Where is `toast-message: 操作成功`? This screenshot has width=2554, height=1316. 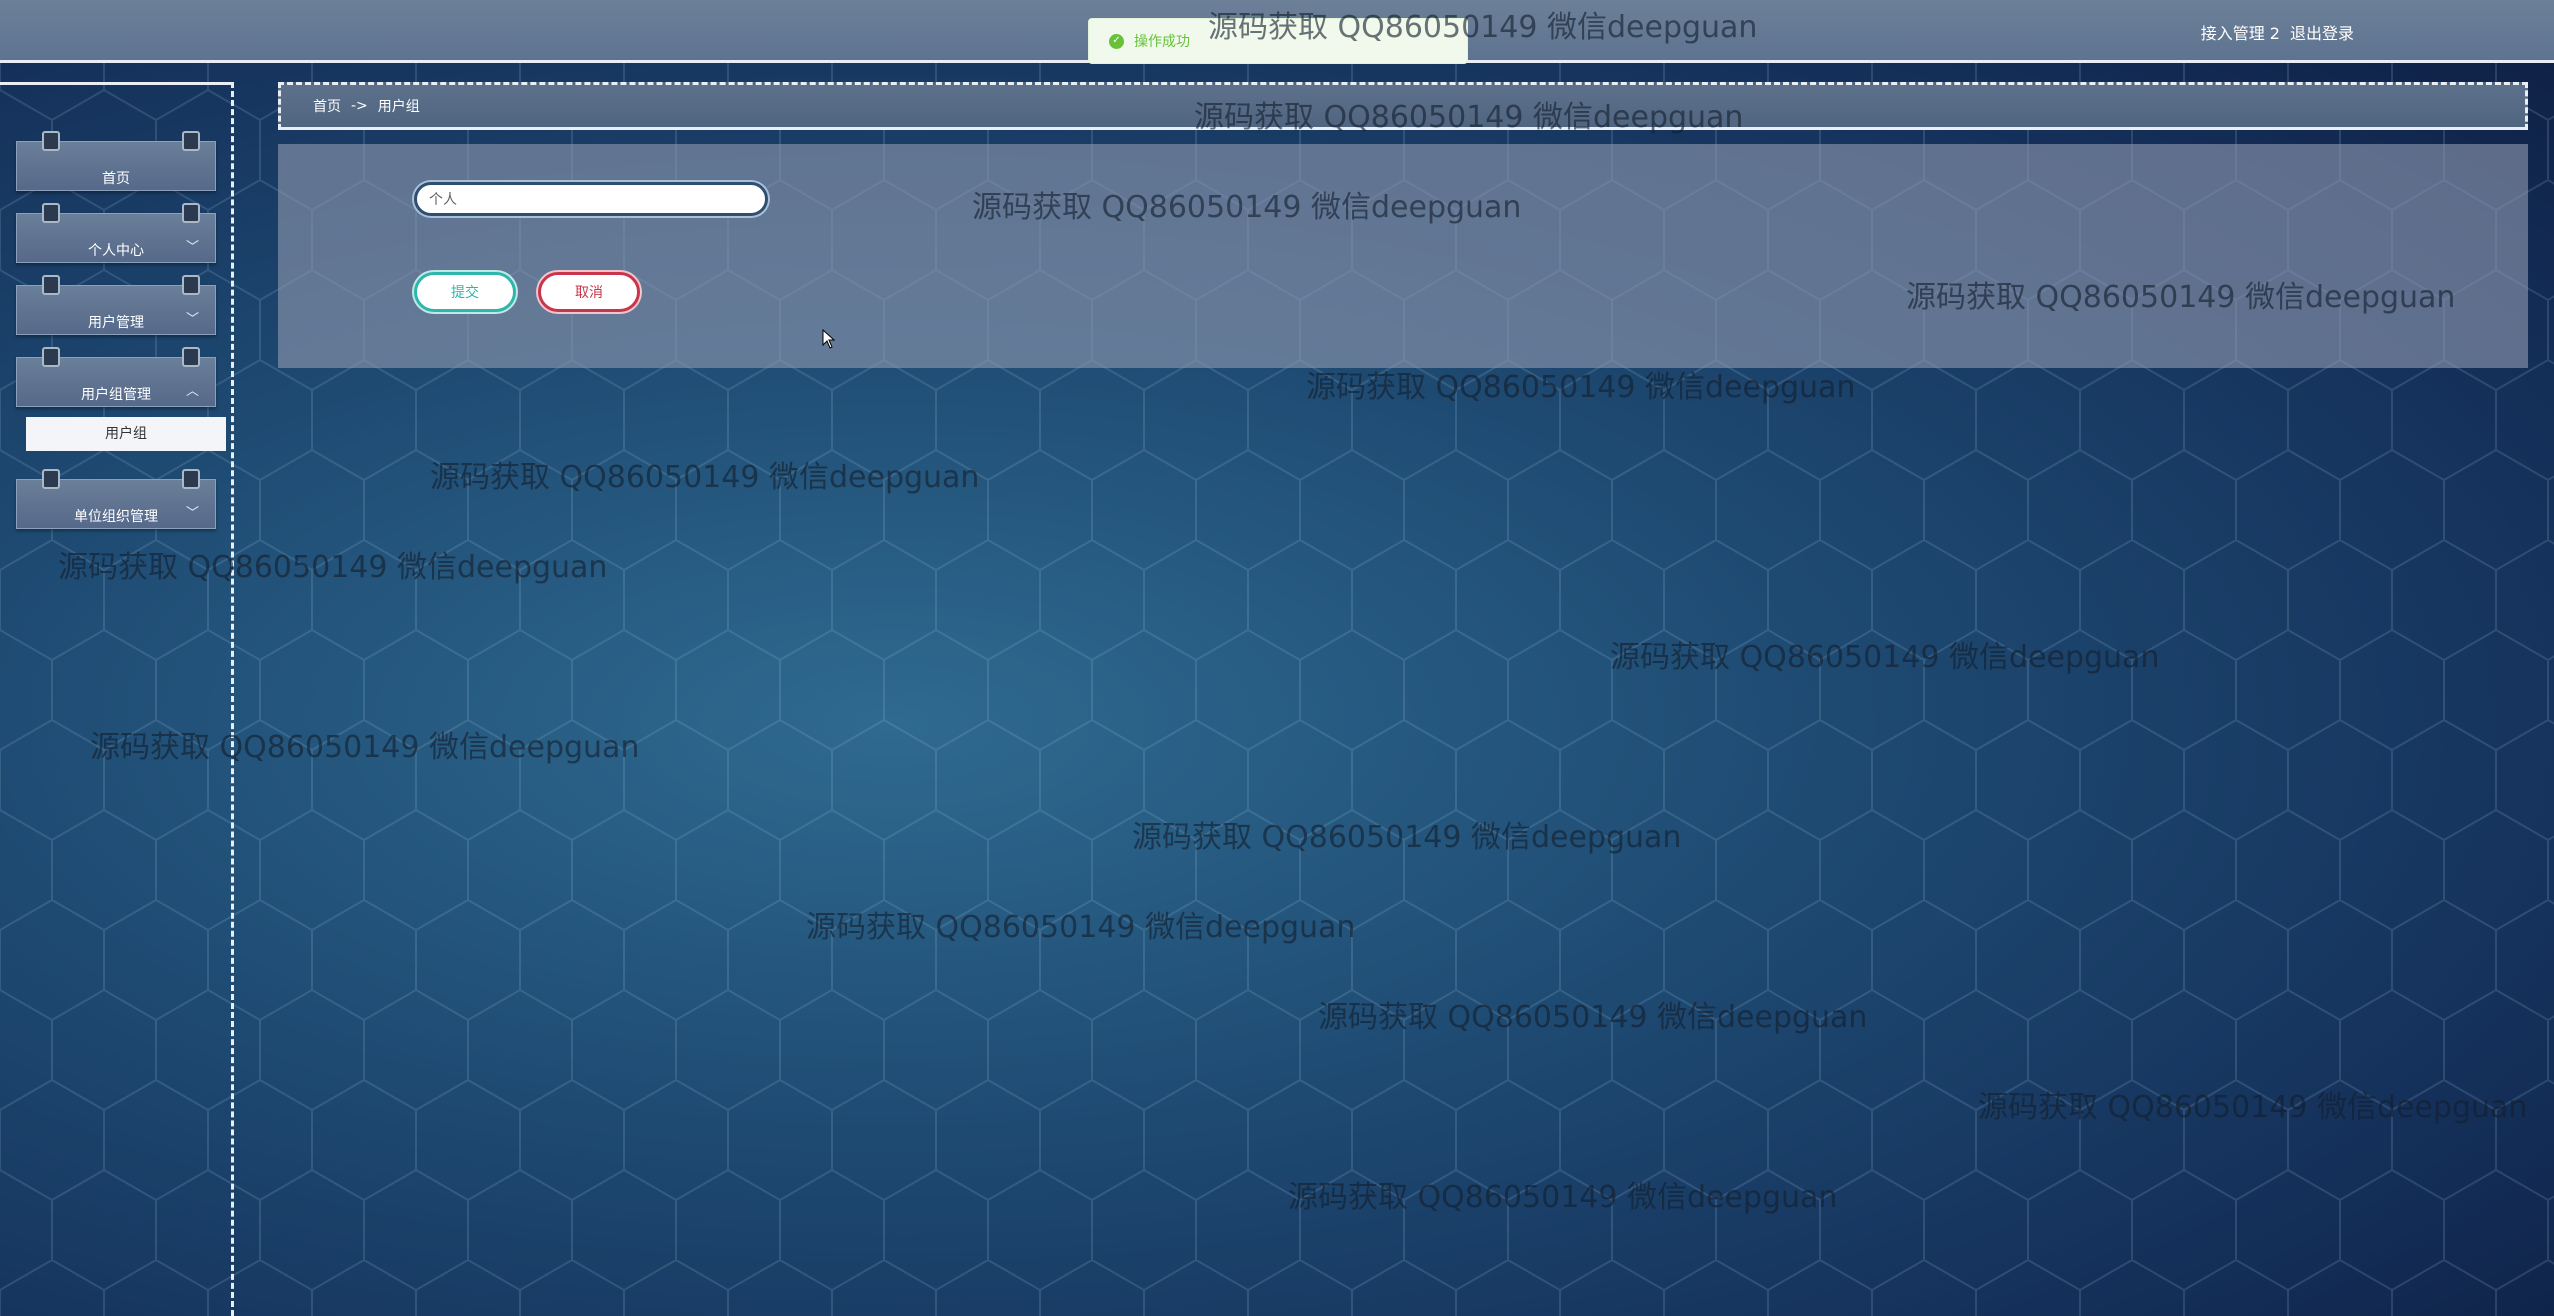 toast-message: 操作成功 is located at coordinates (1162, 42).